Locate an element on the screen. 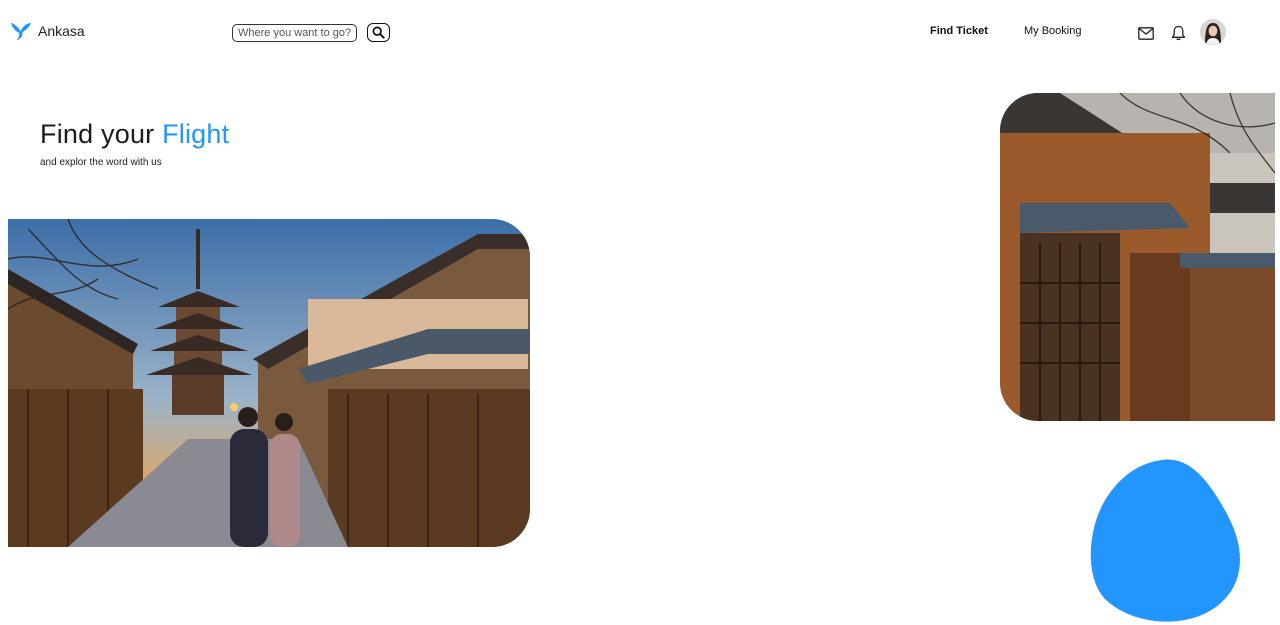 The image size is (1280, 625). nav-my-booking: My Booking is located at coordinates (1052, 31).